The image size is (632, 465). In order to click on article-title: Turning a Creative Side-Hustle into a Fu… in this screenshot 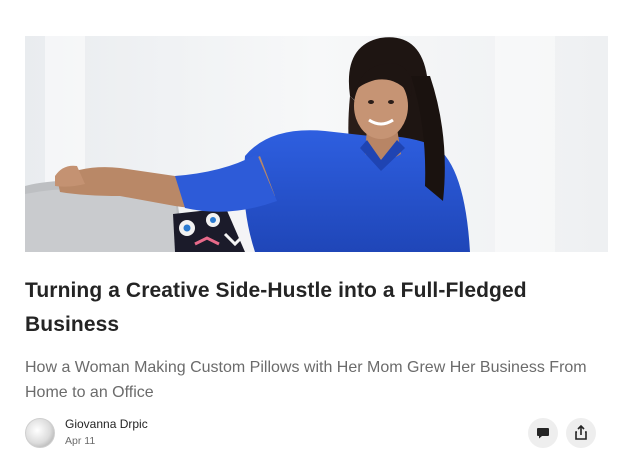, I will do `click(316, 308)`.